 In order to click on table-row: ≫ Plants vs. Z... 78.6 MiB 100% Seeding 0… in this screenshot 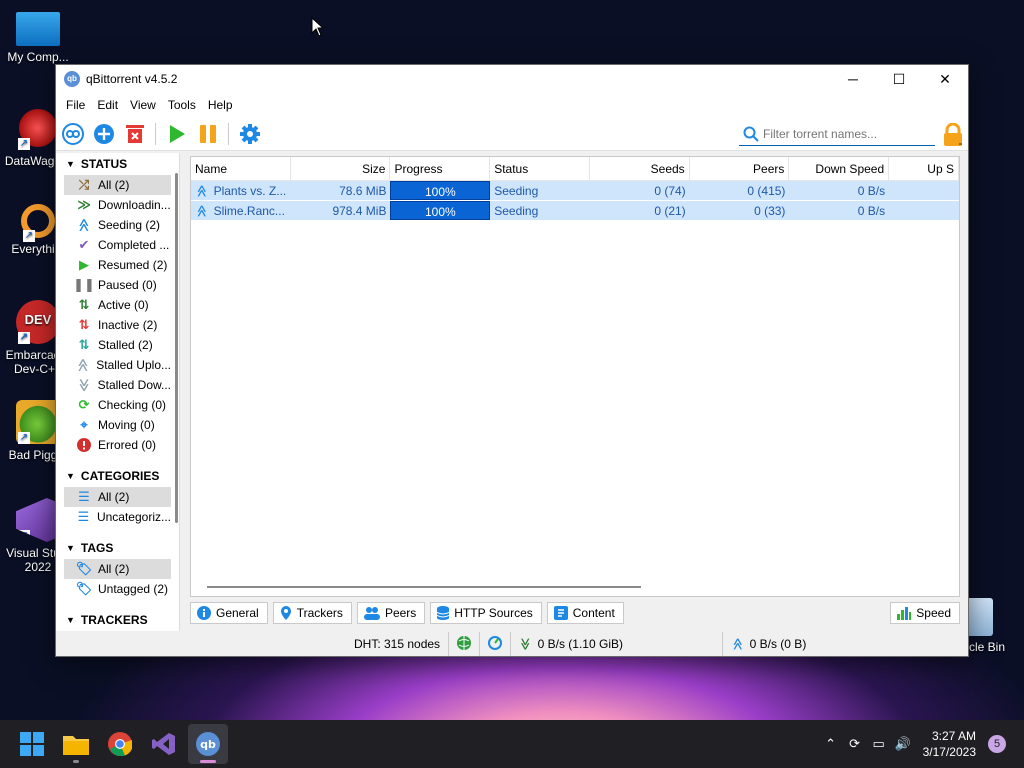, I will do `click(575, 191)`.